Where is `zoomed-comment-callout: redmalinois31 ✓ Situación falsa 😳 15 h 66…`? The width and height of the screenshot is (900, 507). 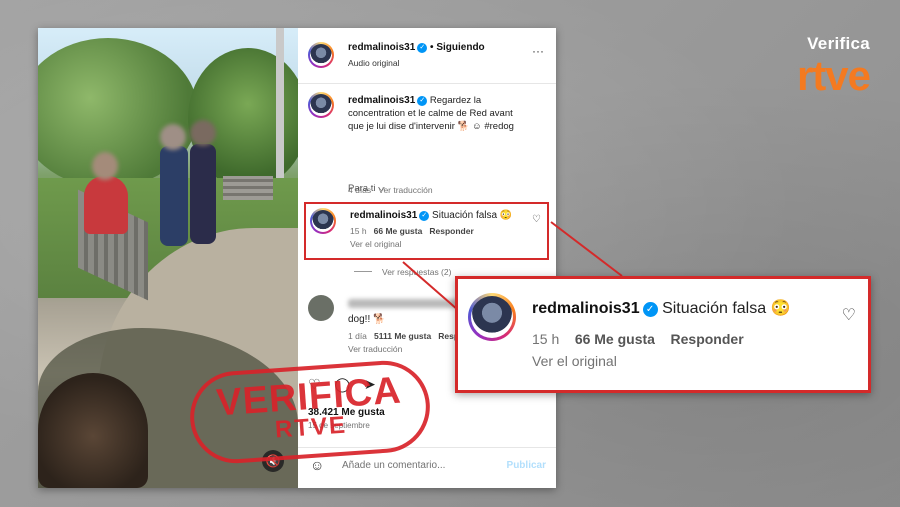 zoomed-comment-callout: redmalinois31 ✓ Situación falsa 😳 15 h 66… is located at coordinates (663, 334).